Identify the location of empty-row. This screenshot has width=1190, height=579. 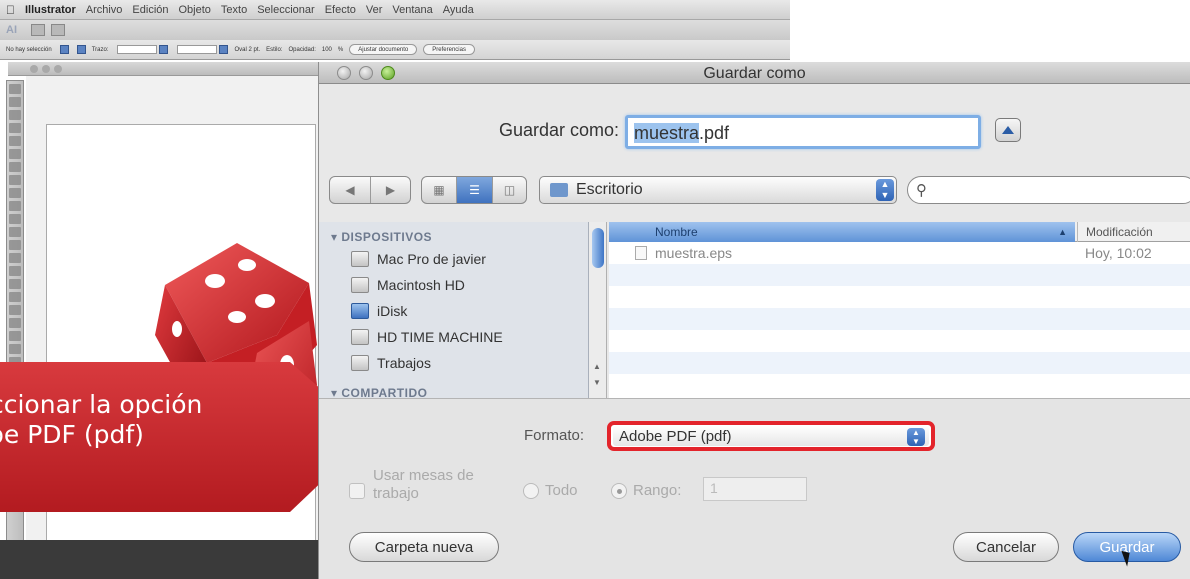
(899, 385).